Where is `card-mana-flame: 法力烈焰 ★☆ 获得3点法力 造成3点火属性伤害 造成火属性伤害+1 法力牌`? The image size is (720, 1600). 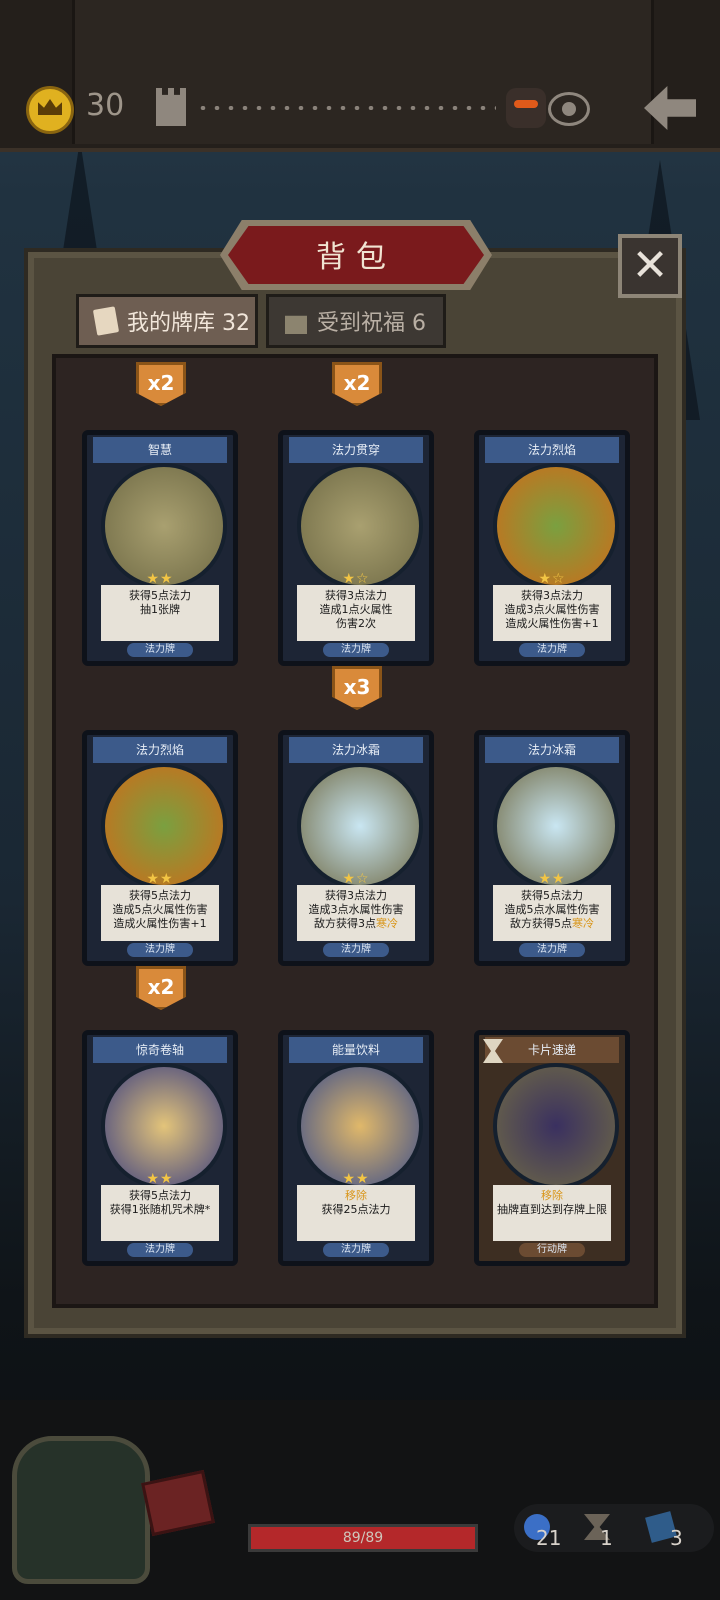 card-mana-flame: 法力烈焰 ★☆ 获得3点法力 造成3点火属性伤害 造成火属性伤害+1 法力牌 is located at coordinates (552, 548).